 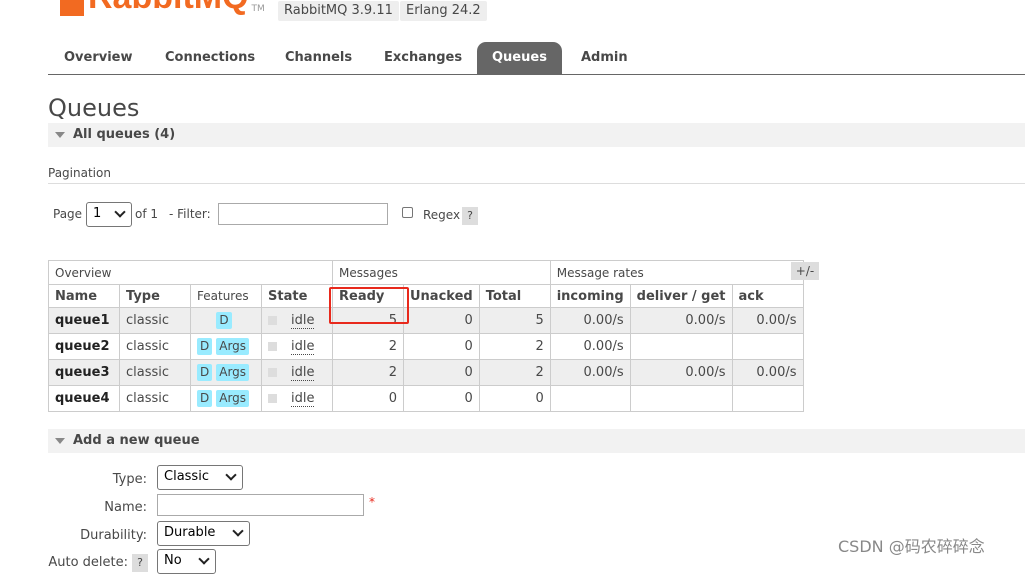 I want to click on filter-label: - Filter:, so click(x=190, y=214).